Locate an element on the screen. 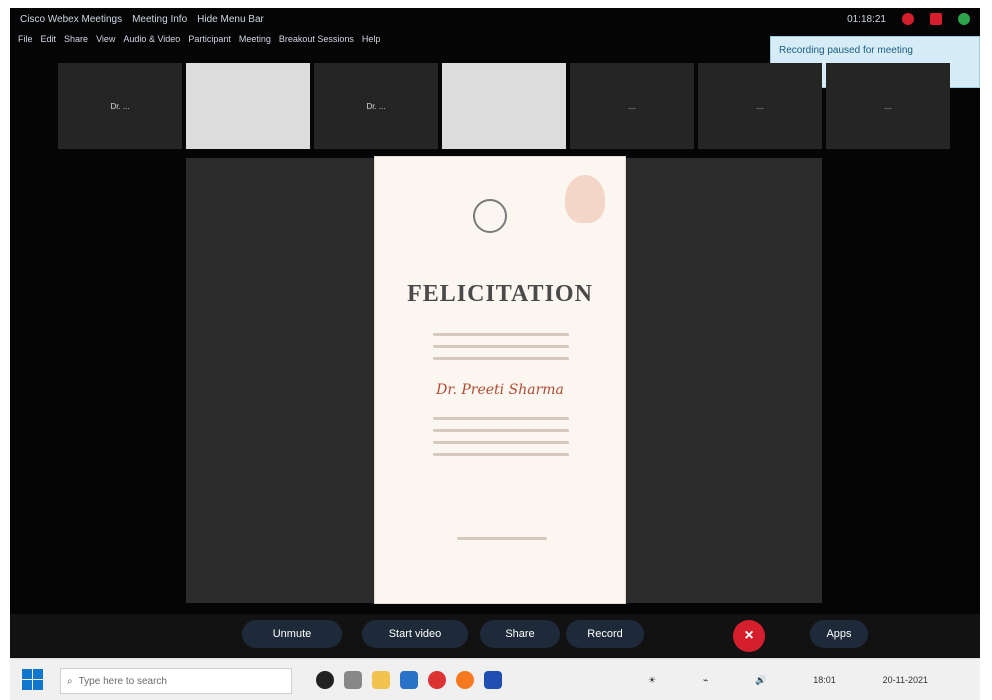 Image resolution: width=992 pixels, height=700 pixels. menu-edit: Edit is located at coordinates (49, 39).